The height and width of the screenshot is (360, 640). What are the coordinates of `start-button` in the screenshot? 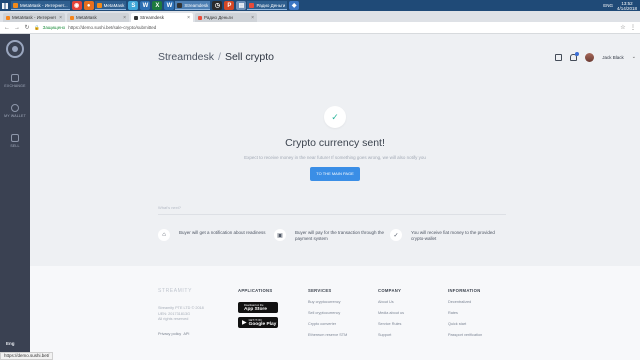 It's located at (5, 5).